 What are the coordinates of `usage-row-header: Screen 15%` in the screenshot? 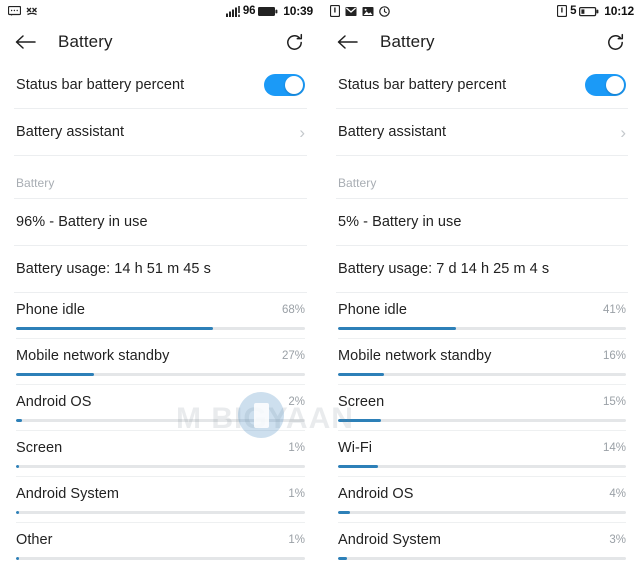 It's located at (482, 402).